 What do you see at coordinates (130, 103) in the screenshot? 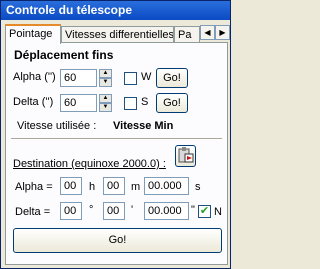
I see `south-checkbox` at bounding box center [130, 103].